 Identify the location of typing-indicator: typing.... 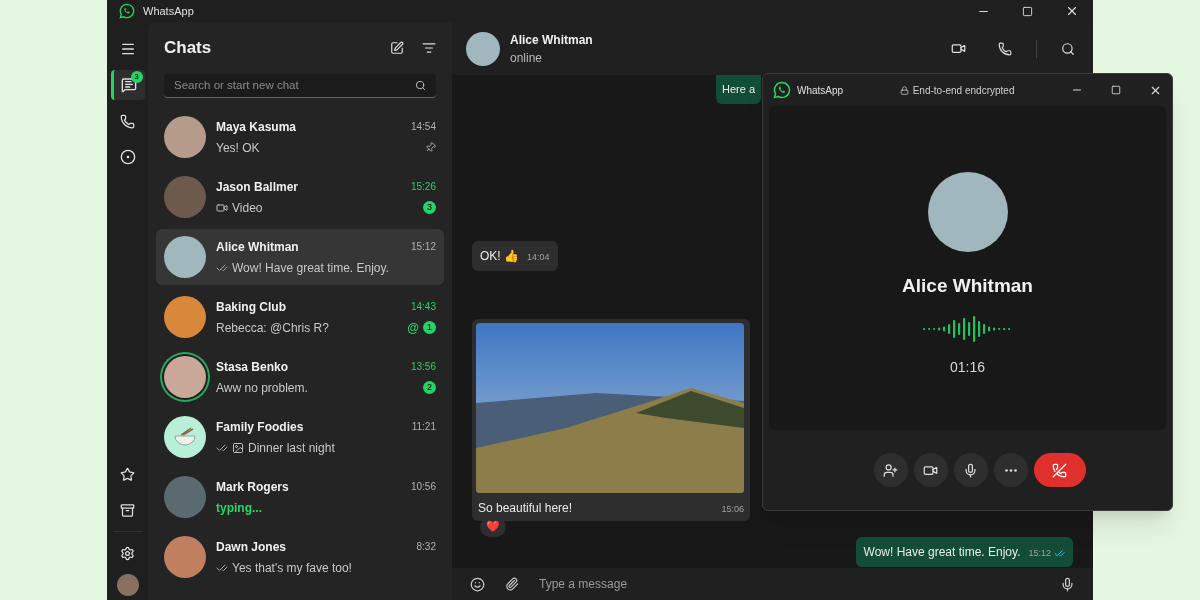
(239, 508).